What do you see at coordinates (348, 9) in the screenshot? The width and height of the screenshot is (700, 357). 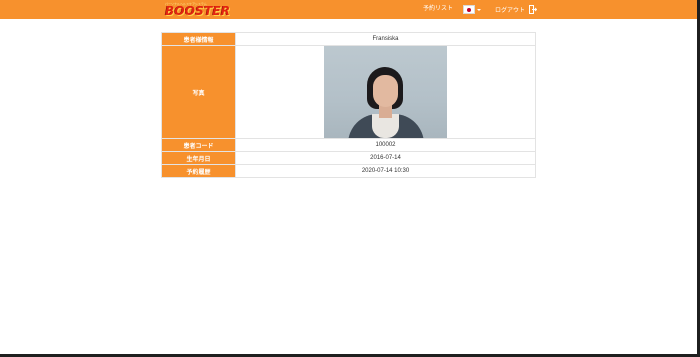 I see `navbar: パーソナルヘルスケアシステム BOOSTER 予約リスト ログアウト` at bounding box center [348, 9].